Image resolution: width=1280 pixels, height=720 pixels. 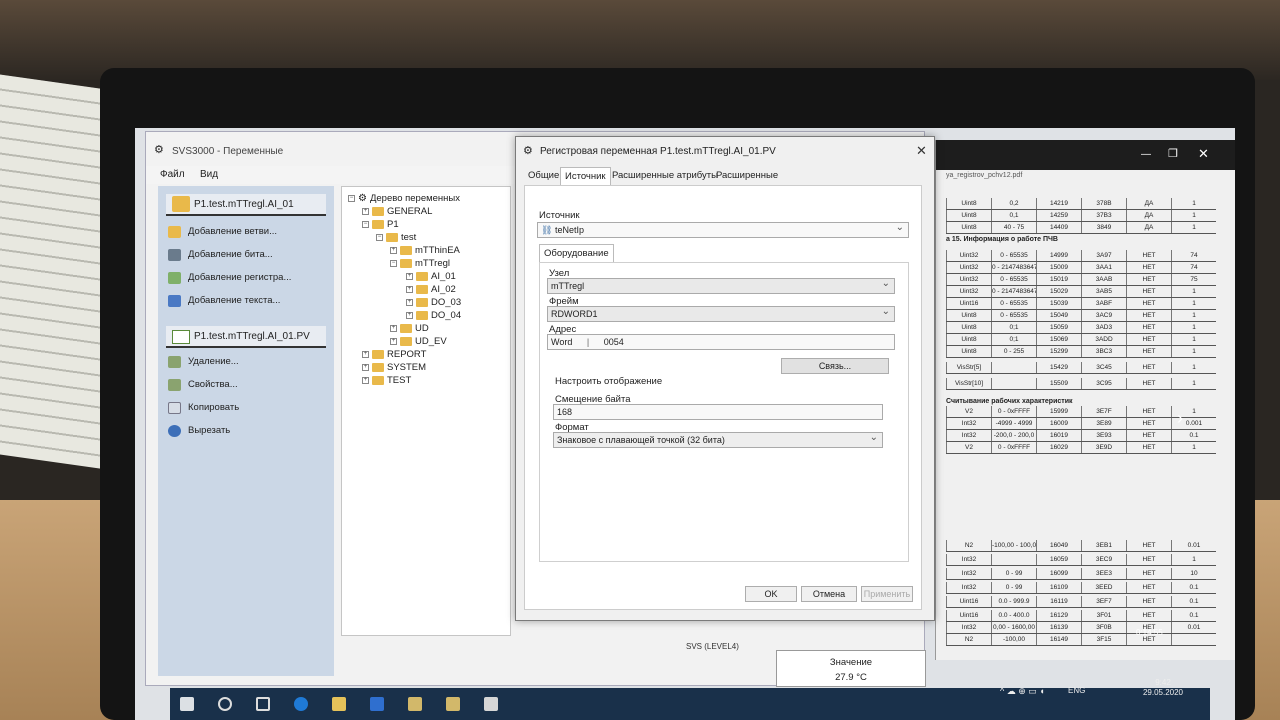 I want to click on pdf-table-cell: 16049, so click(x=1058, y=545).